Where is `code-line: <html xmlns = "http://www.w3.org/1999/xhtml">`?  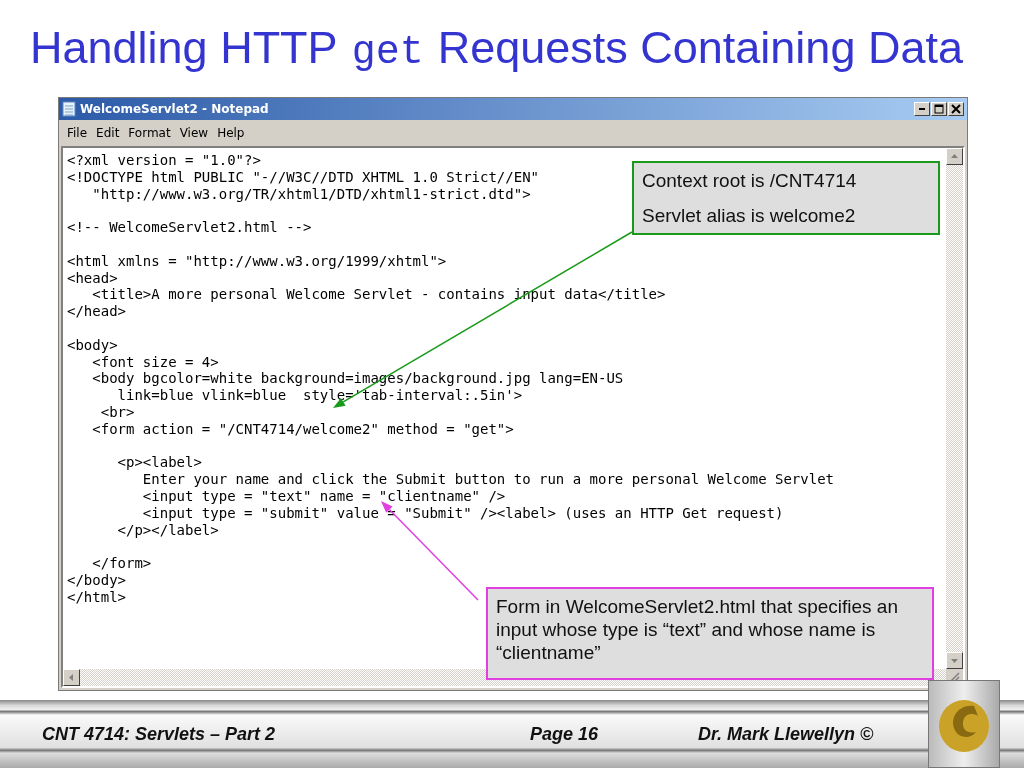
code-line: <html xmlns = "http://www.w3.org/1999/xhtml"> is located at coordinates (257, 261).